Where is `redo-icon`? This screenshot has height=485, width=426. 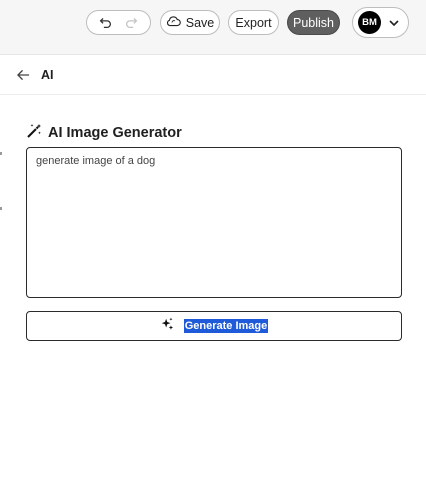 redo-icon is located at coordinates (131, 22).